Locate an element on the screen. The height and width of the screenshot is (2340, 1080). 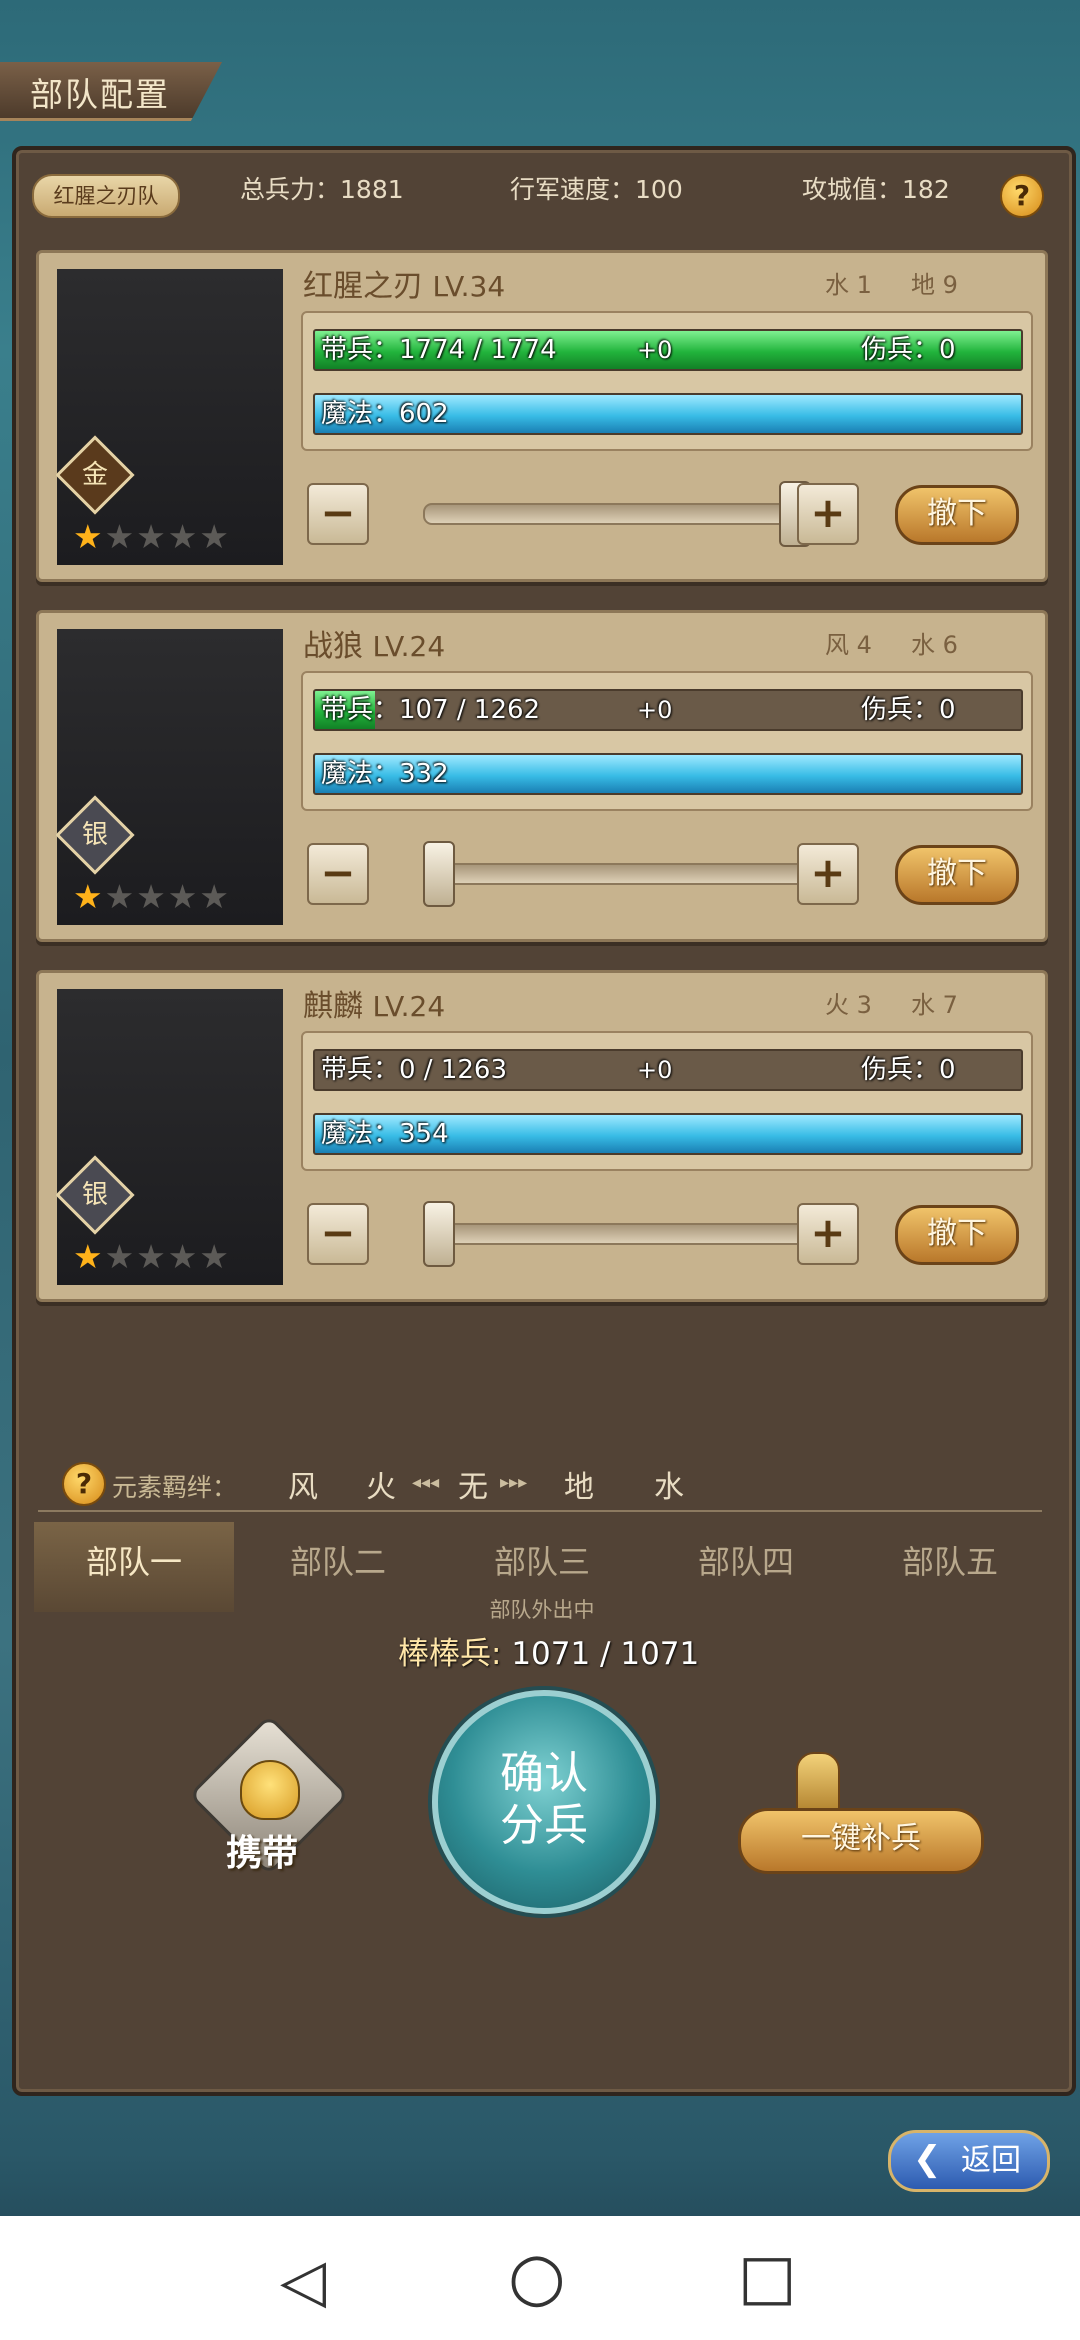
unit-level: LV.34 is located at coordinates (469, 286).